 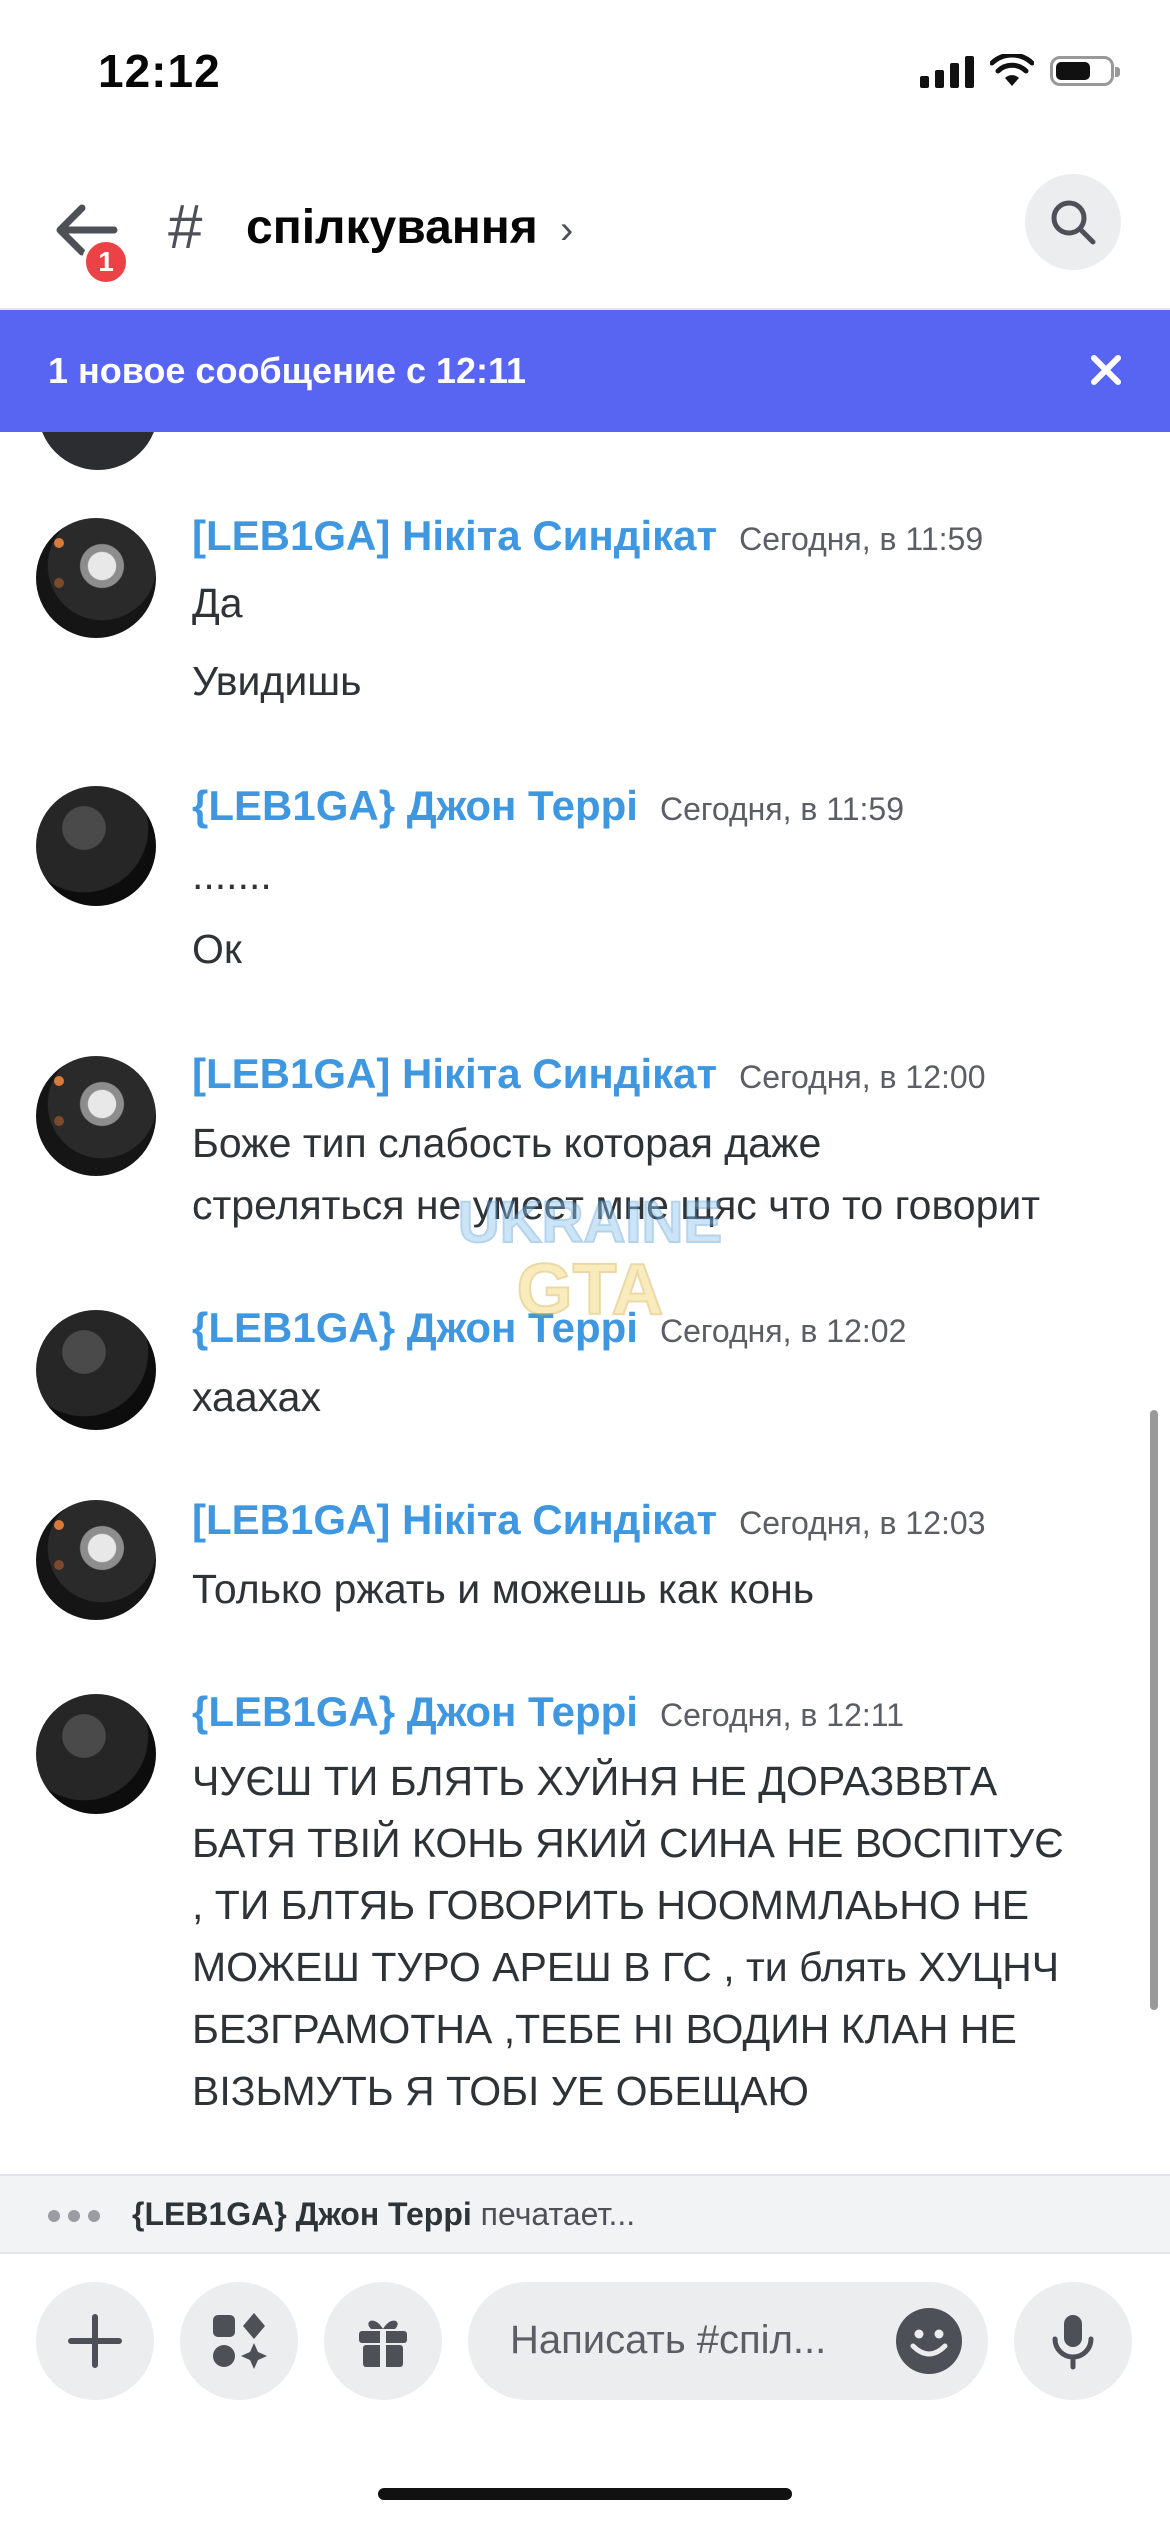 I want to click on message-author: {LEB1GA} Джон Террі Сегодня, в 11:59, so click(x=548, y=806).